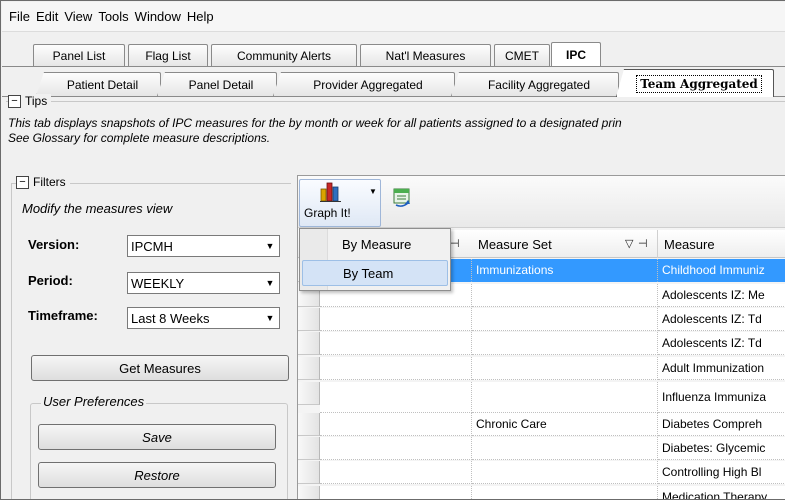 The image size is (785, 500). What do you see at coordinates (699, 83) in the screenshot?
I see `tab-team-aggregated-label: Team Aggregated` at bounding box center [699, 83].